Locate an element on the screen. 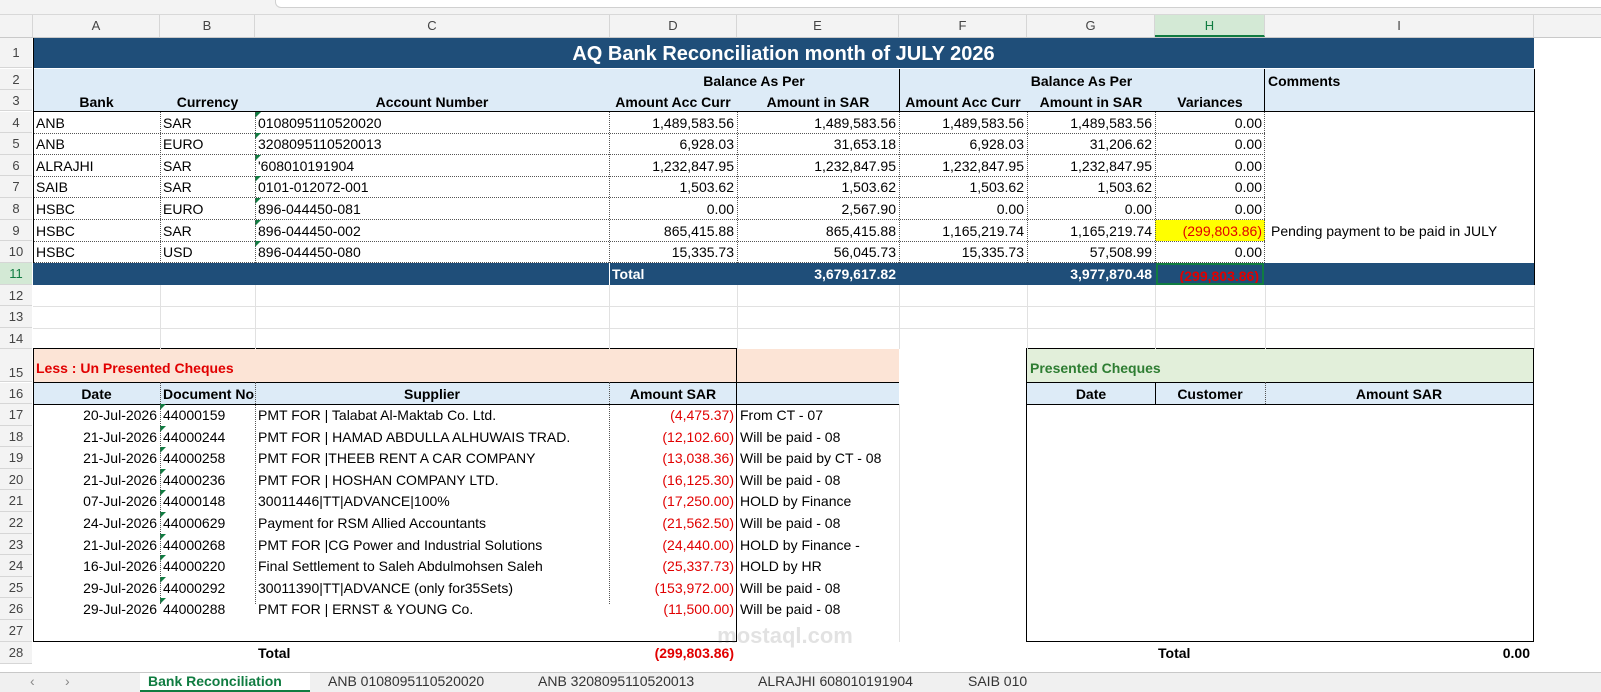 The height and width of the screenshot is (692, 1601). row-header-14: 14 is located at coordinates (16, 338).